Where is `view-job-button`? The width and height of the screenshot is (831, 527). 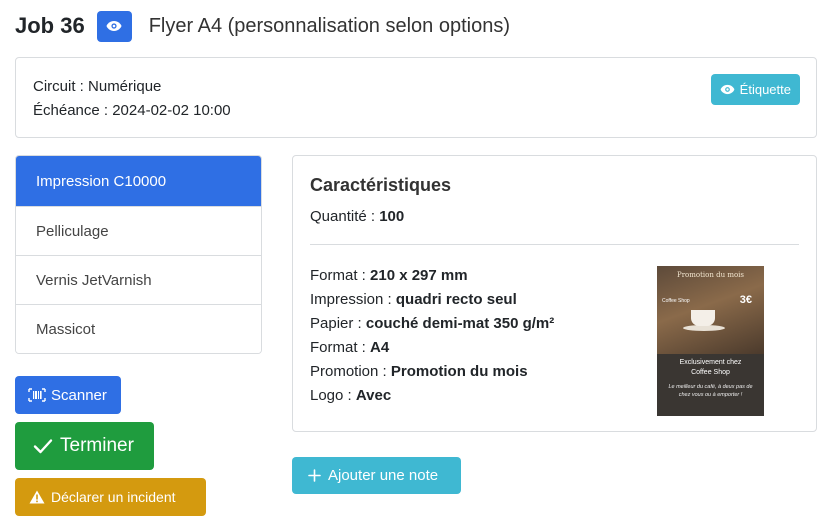 view-job-button is located at coordinates (114, 26).